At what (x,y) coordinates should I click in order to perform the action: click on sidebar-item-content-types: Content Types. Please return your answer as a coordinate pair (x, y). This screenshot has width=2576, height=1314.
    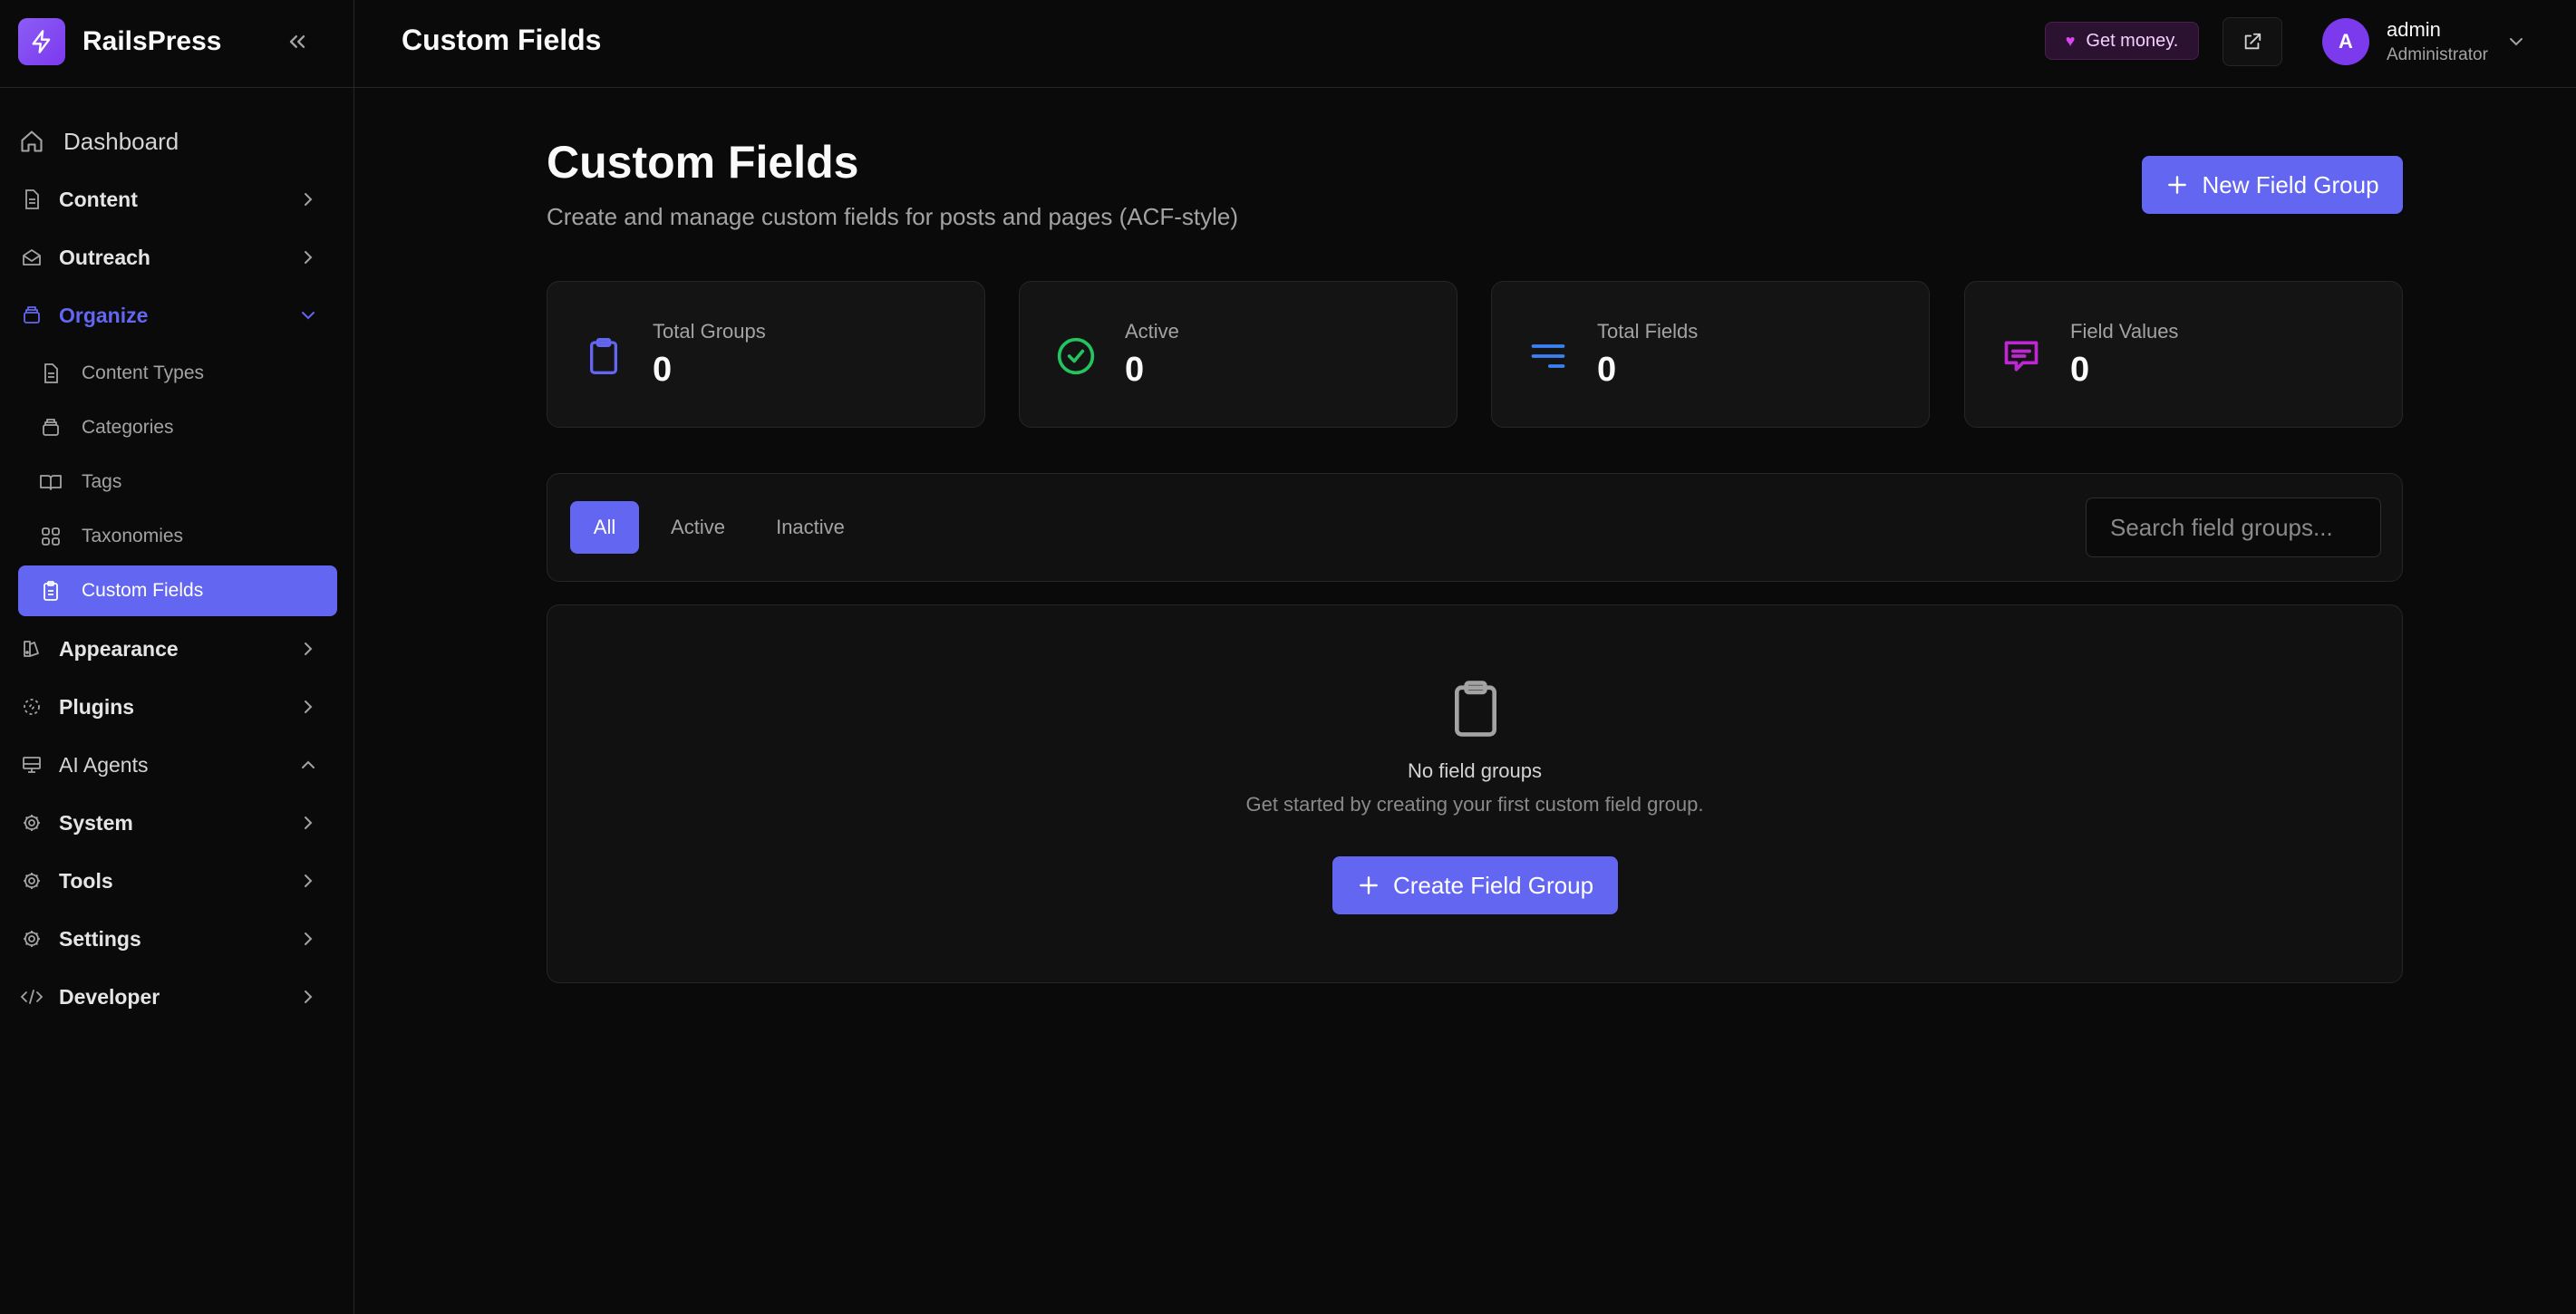
    Looking at the image, I should click on (177, 373).